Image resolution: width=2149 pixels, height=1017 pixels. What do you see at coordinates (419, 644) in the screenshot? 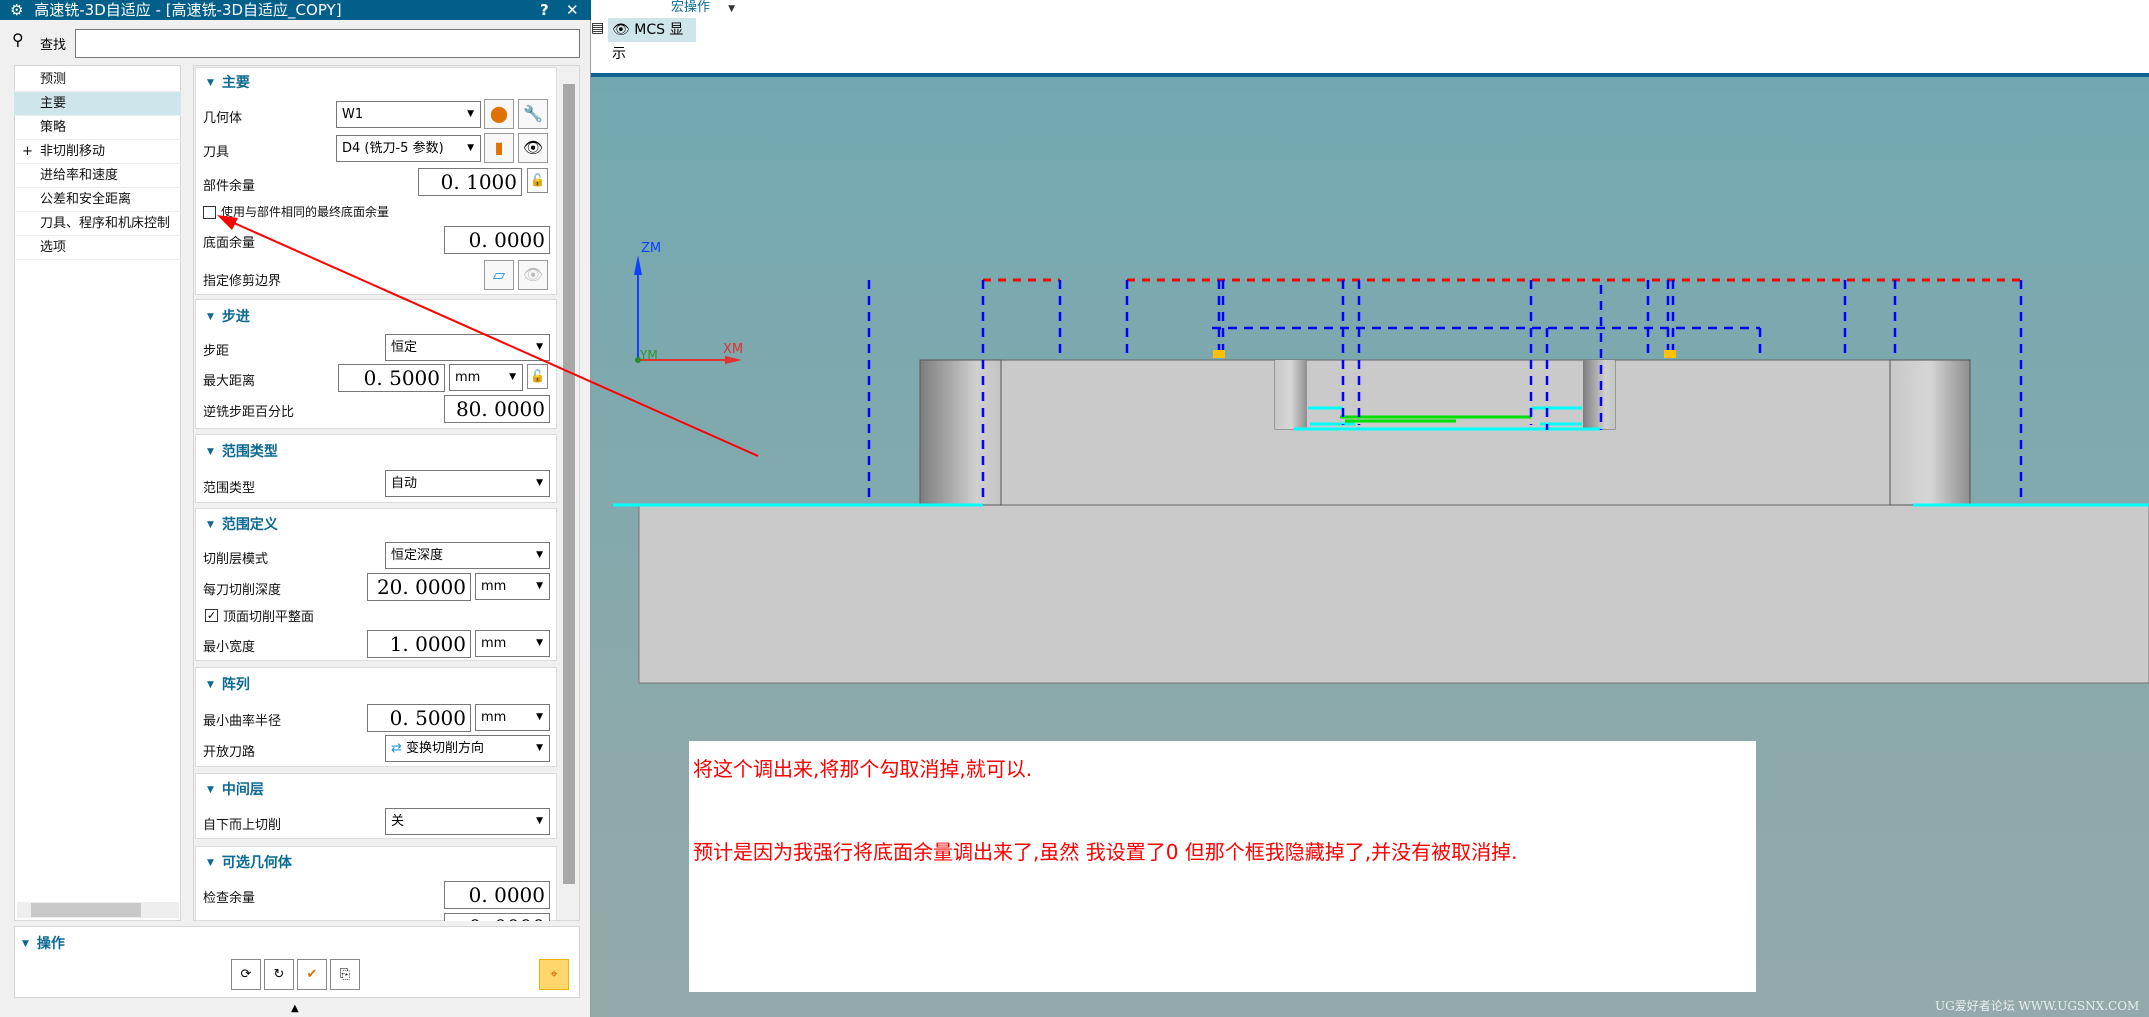
I see `min-width-input: 1. 0000` at bounding box center [419, 644].